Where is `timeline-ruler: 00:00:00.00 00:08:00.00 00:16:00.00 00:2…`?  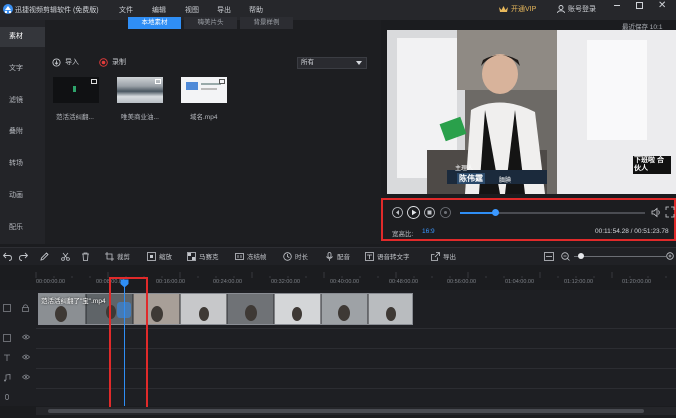 timeline-ruler: 00:00:00.00 00:08:00.00 00:16:00.00 00:2… is located at coordinates (338, 279).